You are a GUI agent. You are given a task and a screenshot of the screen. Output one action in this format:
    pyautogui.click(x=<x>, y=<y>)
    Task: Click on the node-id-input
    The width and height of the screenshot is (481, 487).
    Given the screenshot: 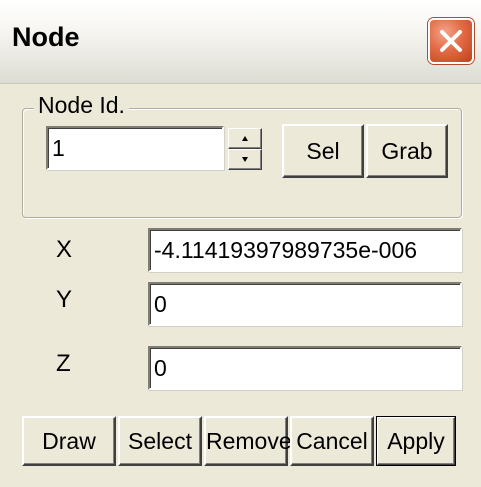 What is the action you would take?
    pyautogui.click(x=135, y=148)
    